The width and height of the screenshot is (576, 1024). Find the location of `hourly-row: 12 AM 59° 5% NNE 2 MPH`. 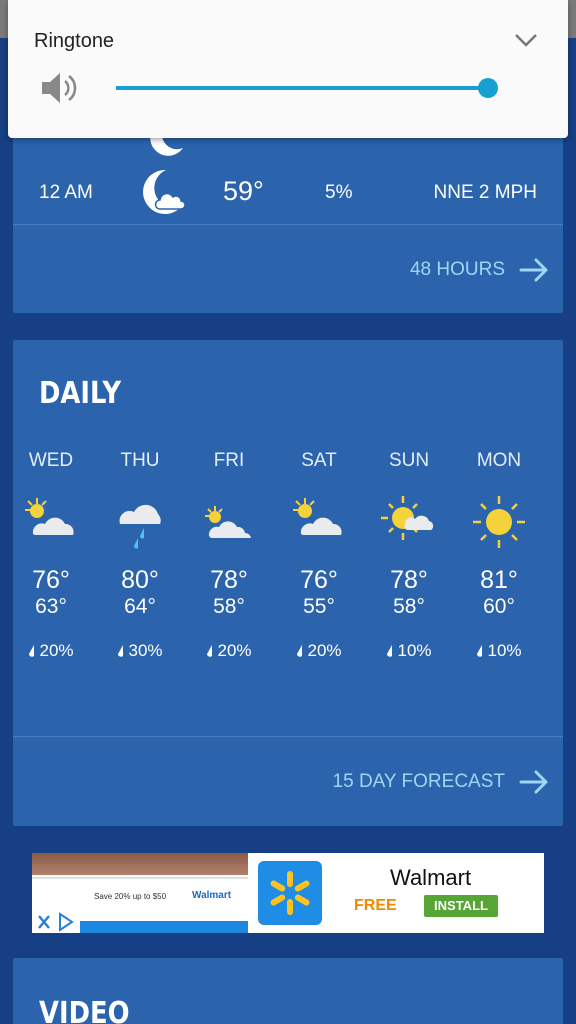

hourly-row: 12 AM 59° 5% NNE 2 MPH is located at coordinates (288, 193).